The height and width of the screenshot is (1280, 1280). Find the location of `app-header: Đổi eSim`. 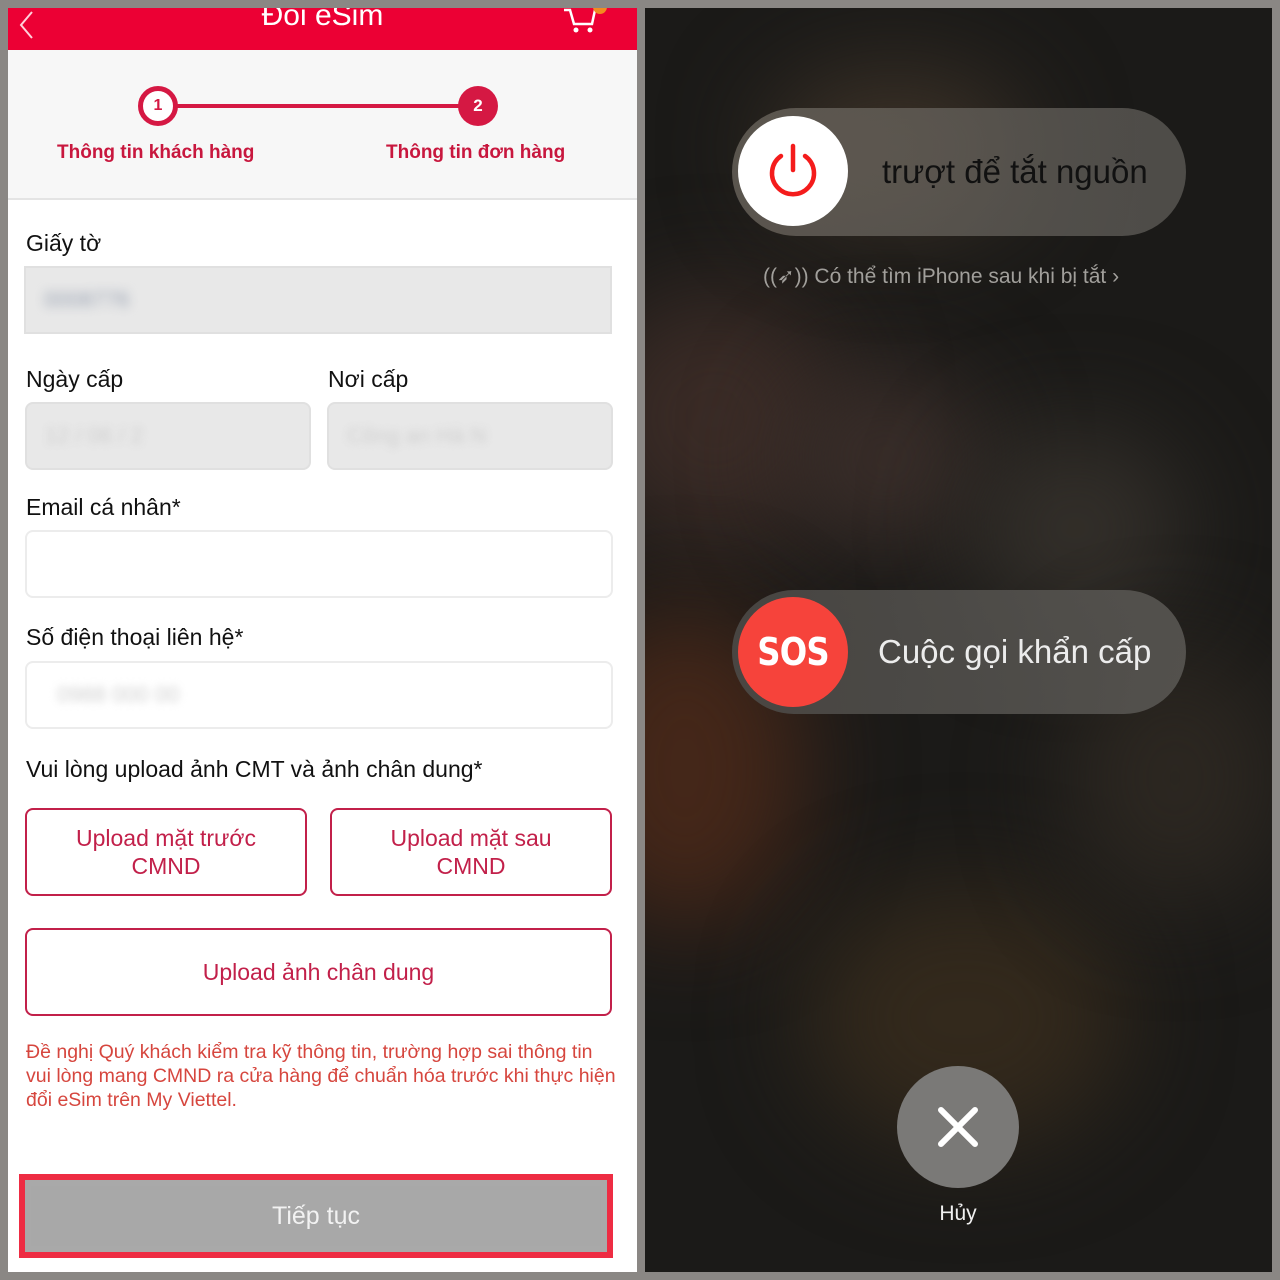

app-header: Đổi eSim is located at coordinates (322, 29).